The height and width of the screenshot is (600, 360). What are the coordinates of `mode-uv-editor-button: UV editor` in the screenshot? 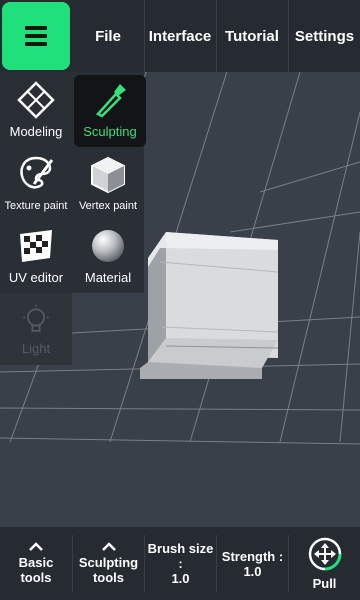 It's located at (36, 257).